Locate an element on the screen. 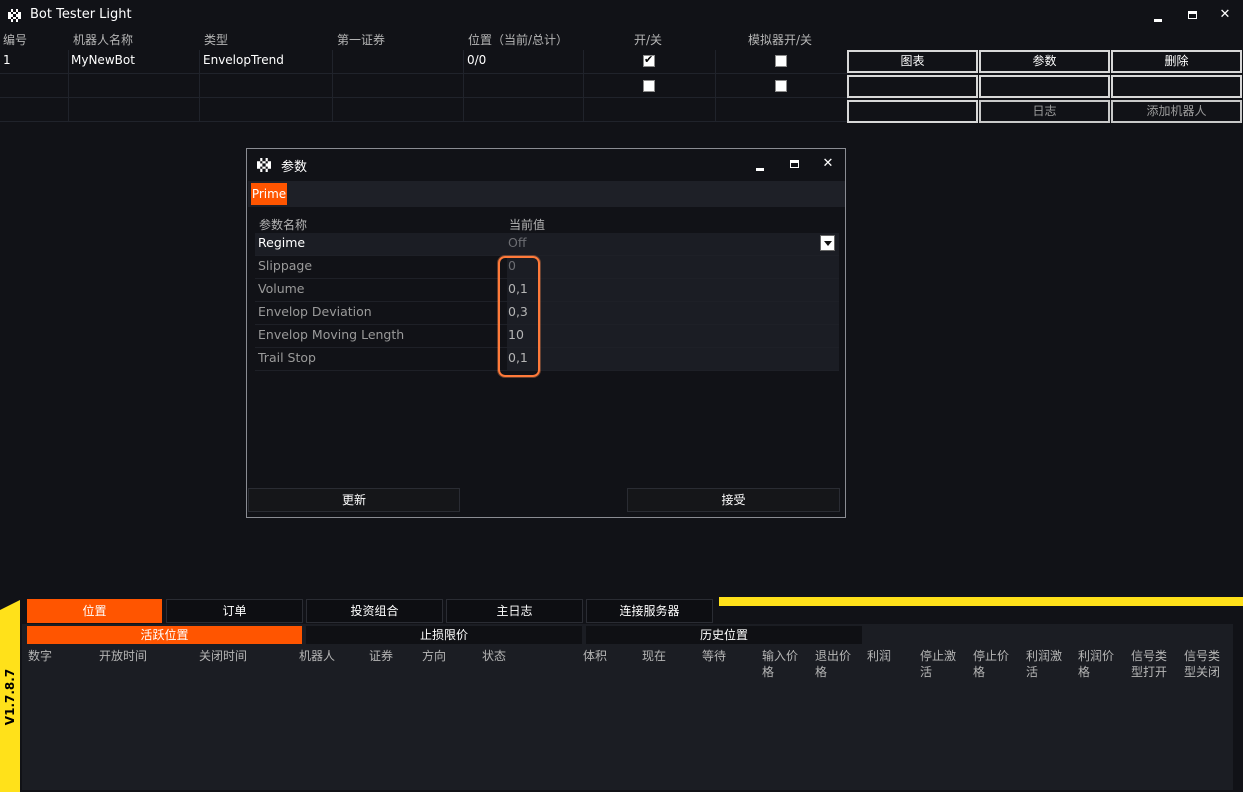 The image size is (1243, 792). column-header-profit-price: 利润价格 is located at coordinates (1096, 664).